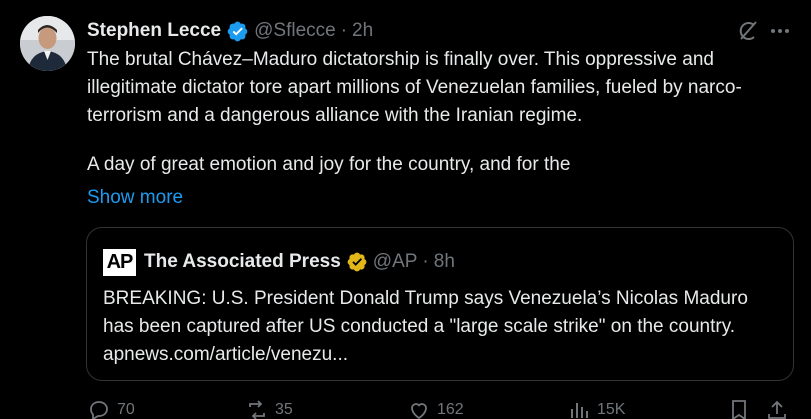  I want to click on views-count: 15K, so click(611, 409).